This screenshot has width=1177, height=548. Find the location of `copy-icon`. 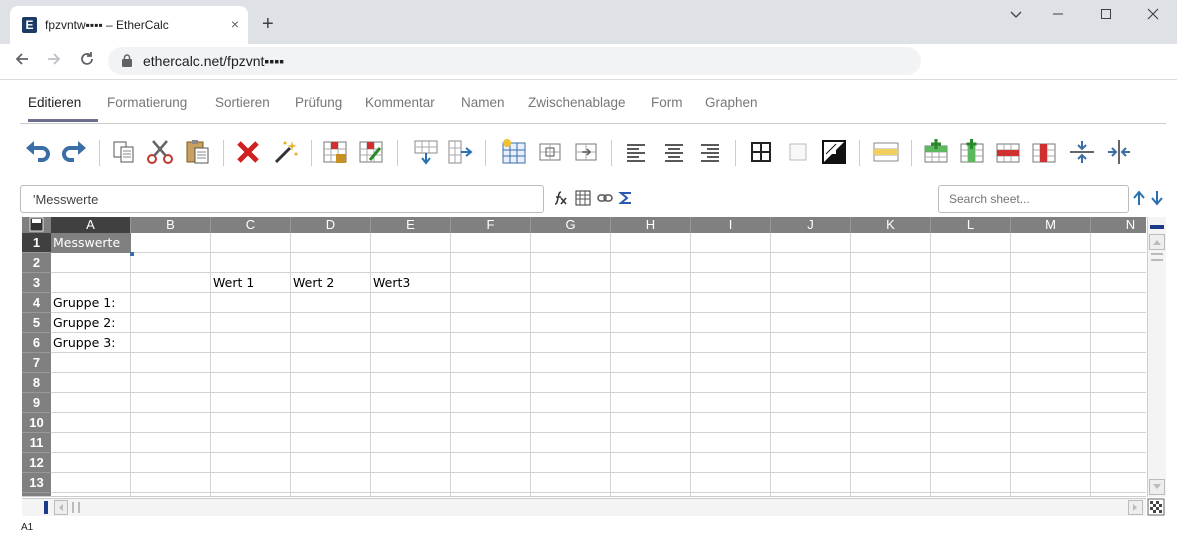

copy-icon is located at coordinates (124, 152).